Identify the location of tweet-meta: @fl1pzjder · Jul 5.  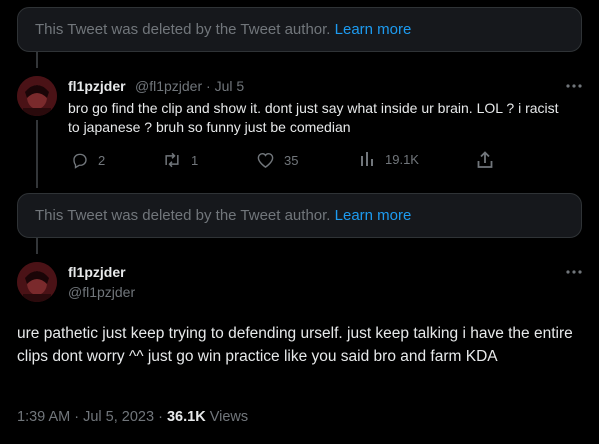
(189, 86).